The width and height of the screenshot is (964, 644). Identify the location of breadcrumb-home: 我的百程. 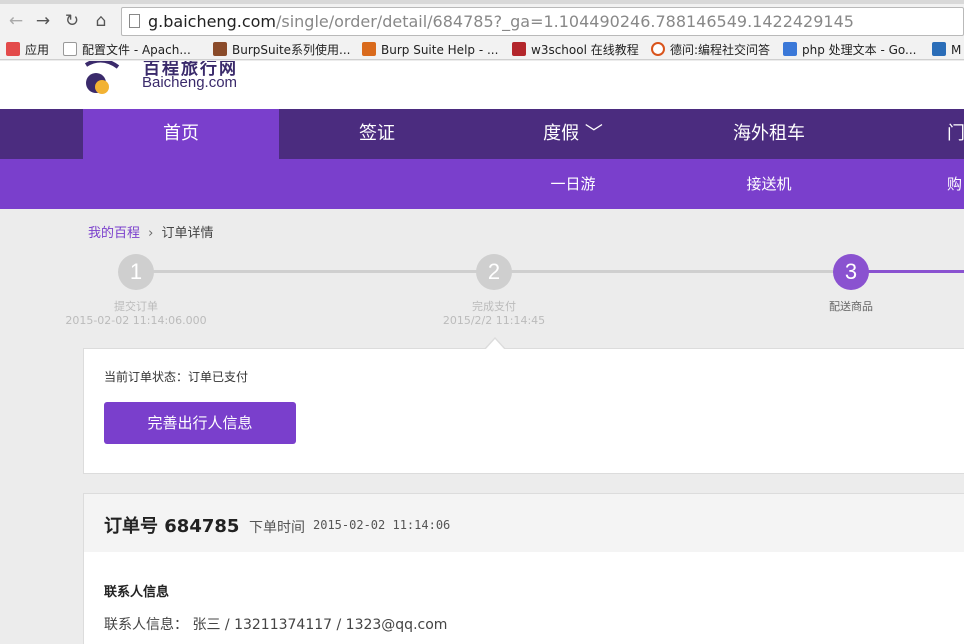
(114, 233).